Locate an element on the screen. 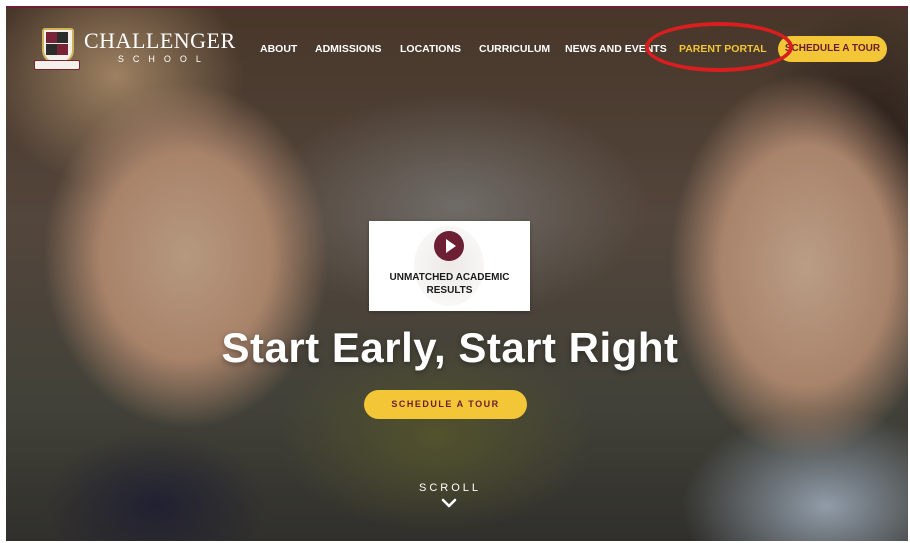 This screenshot has width=910, height=543. nav-curriculum: CURRICULUM is located at coordinates (514, 49).